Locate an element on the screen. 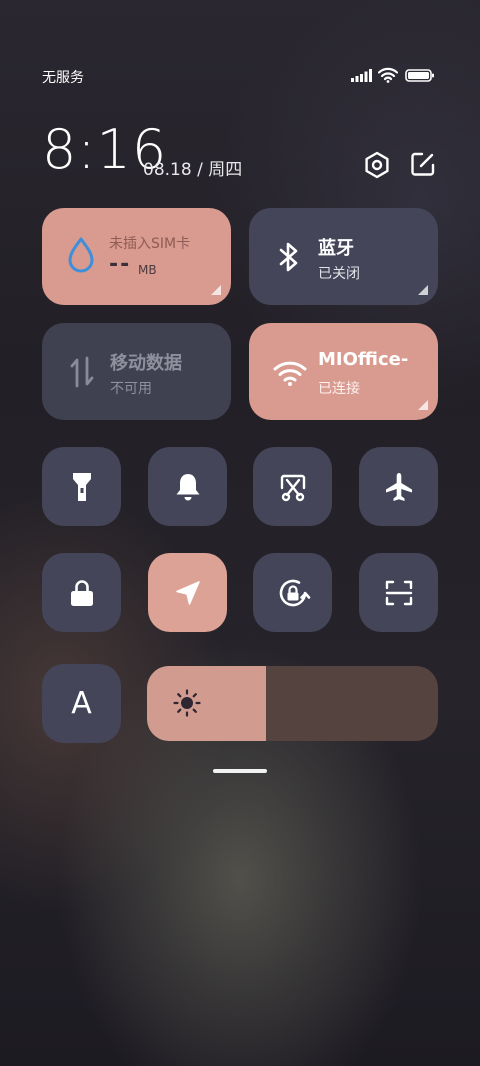  mobile-data-title: 移动数据 is located at coordinates (146, 363).